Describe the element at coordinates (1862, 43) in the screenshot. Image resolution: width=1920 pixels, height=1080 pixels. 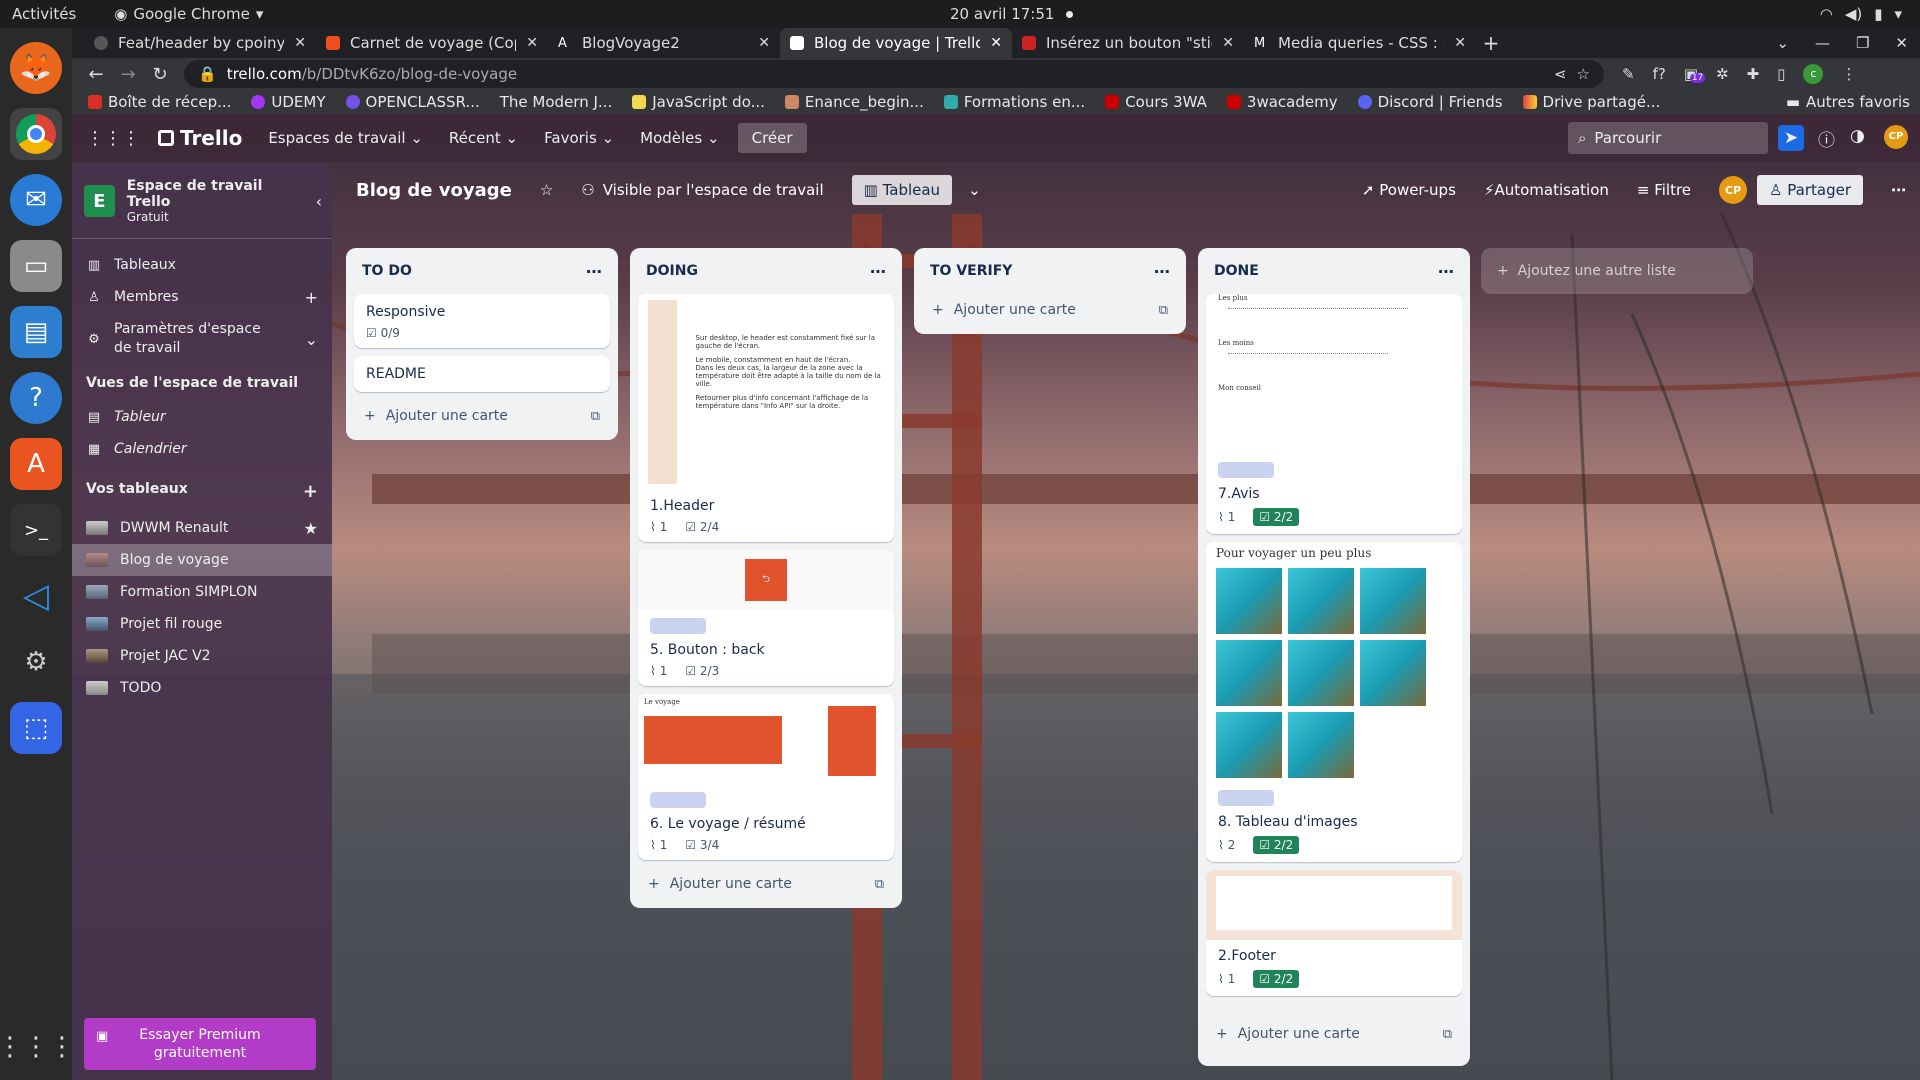
I see `maximize-icon: ❐` at that location.